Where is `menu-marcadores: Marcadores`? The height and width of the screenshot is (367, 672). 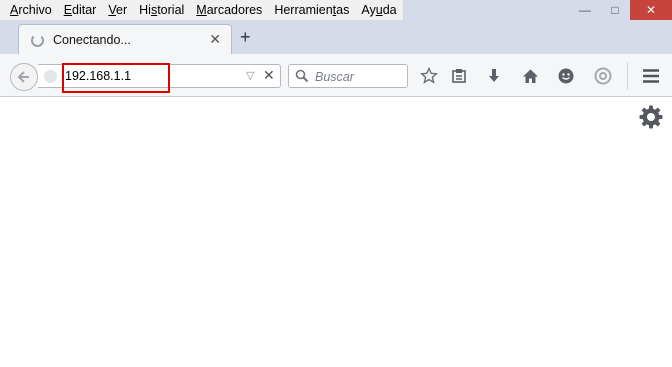
menu-marcadores: Marcadores is located at coordinates (229, 10).